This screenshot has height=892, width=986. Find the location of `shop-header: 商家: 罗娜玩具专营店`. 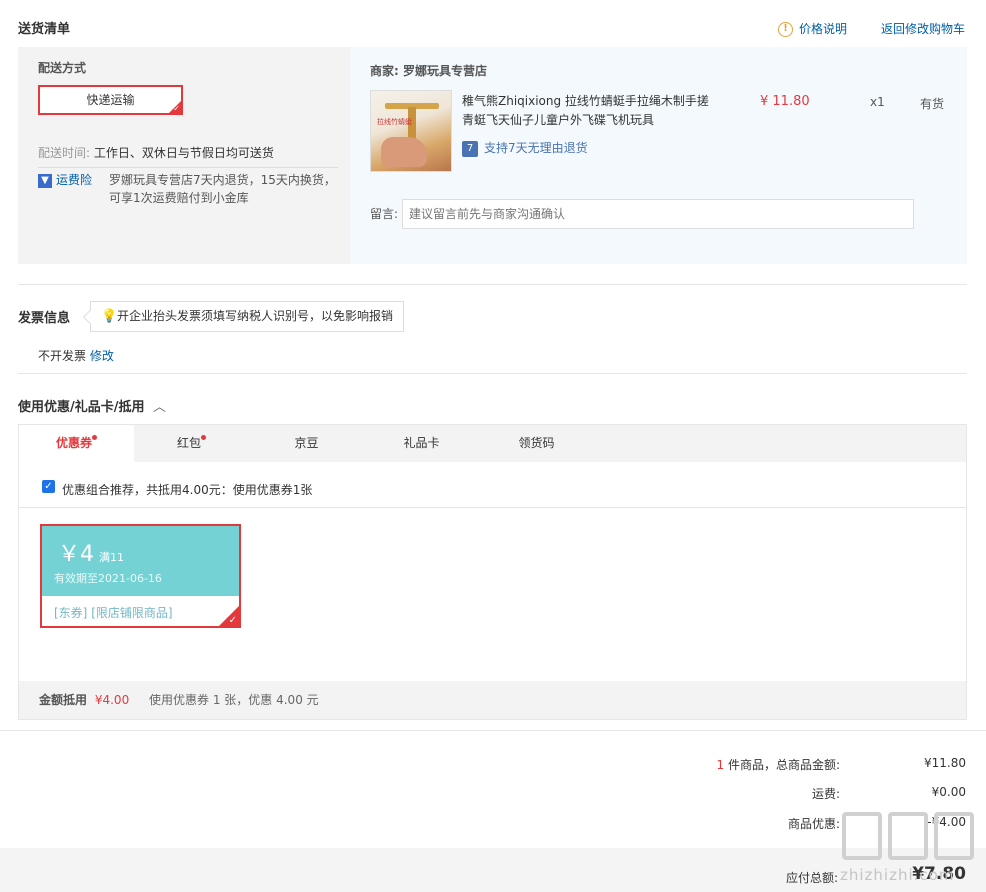

shop-header: 商家: 罗娜玩具专营店 is located at coordinates (428, 70).